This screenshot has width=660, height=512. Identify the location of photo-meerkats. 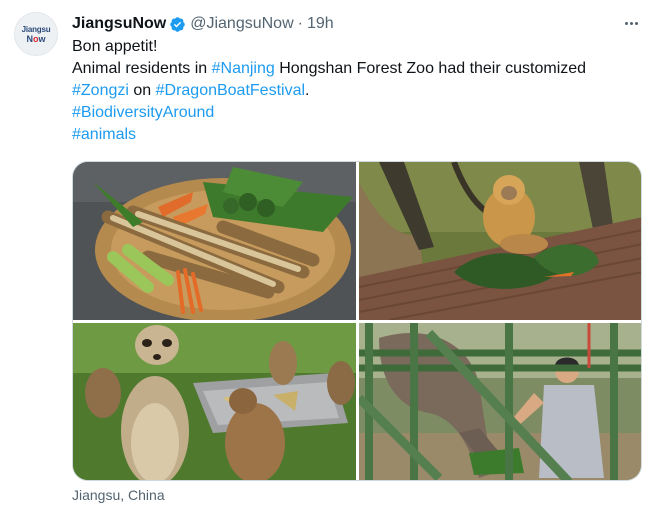
(214, 401).